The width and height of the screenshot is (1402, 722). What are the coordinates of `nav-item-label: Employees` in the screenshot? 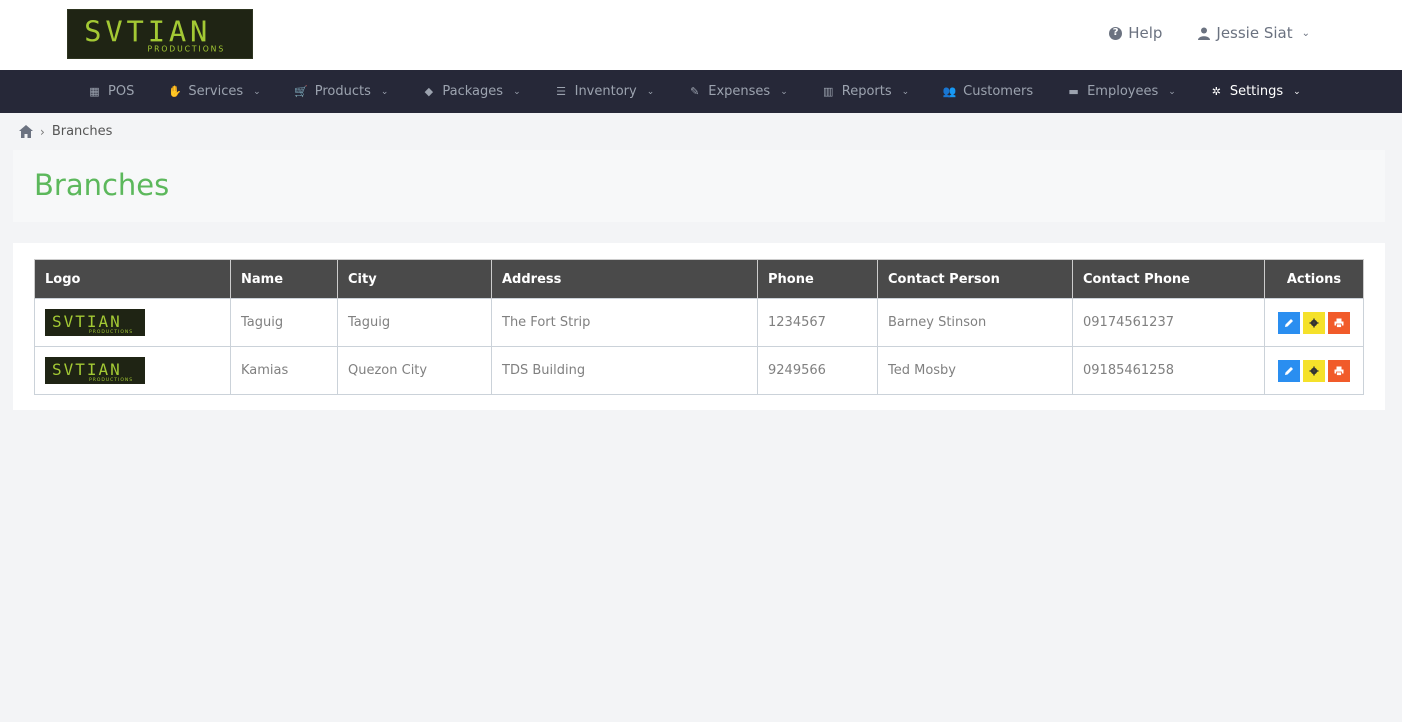 It's located at (1123, 91).